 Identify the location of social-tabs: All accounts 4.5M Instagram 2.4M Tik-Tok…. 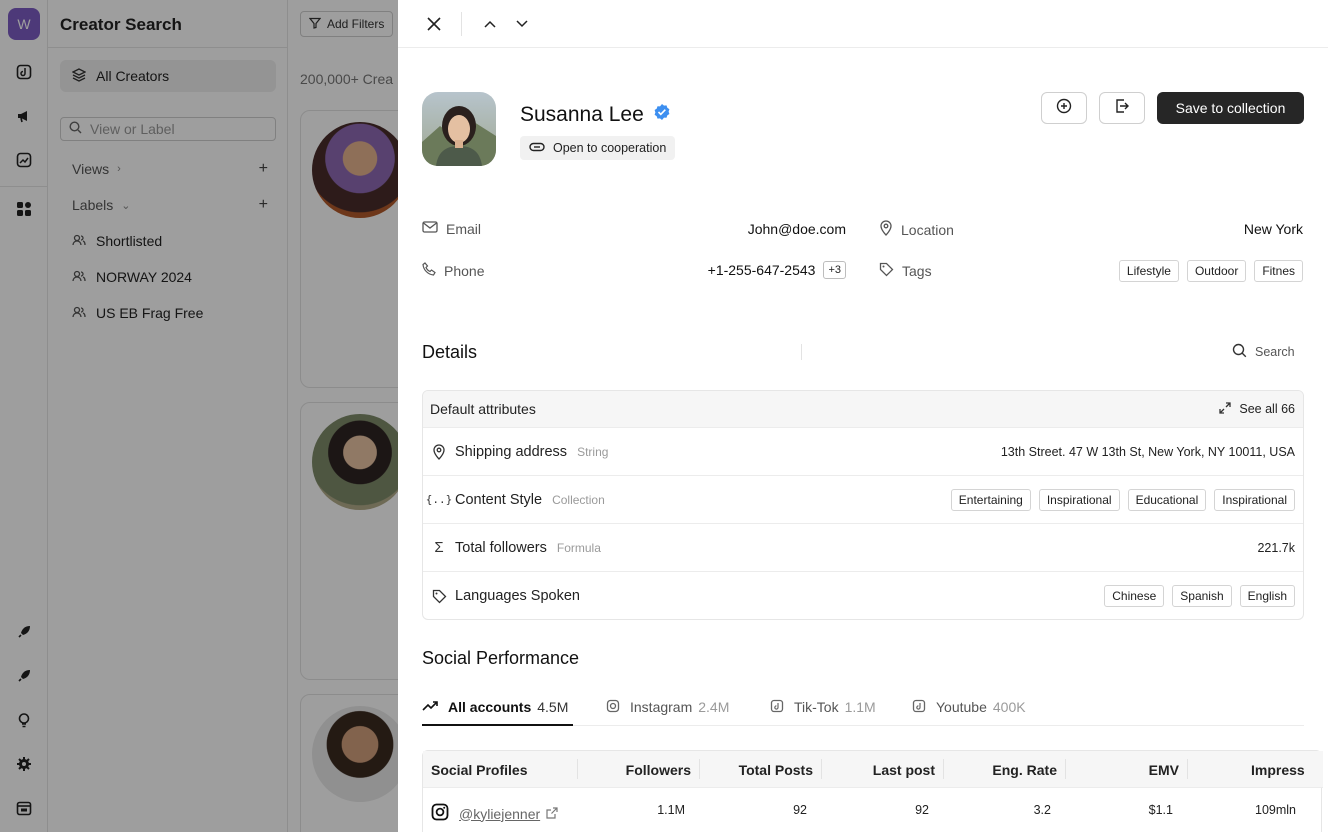
(863, 707).